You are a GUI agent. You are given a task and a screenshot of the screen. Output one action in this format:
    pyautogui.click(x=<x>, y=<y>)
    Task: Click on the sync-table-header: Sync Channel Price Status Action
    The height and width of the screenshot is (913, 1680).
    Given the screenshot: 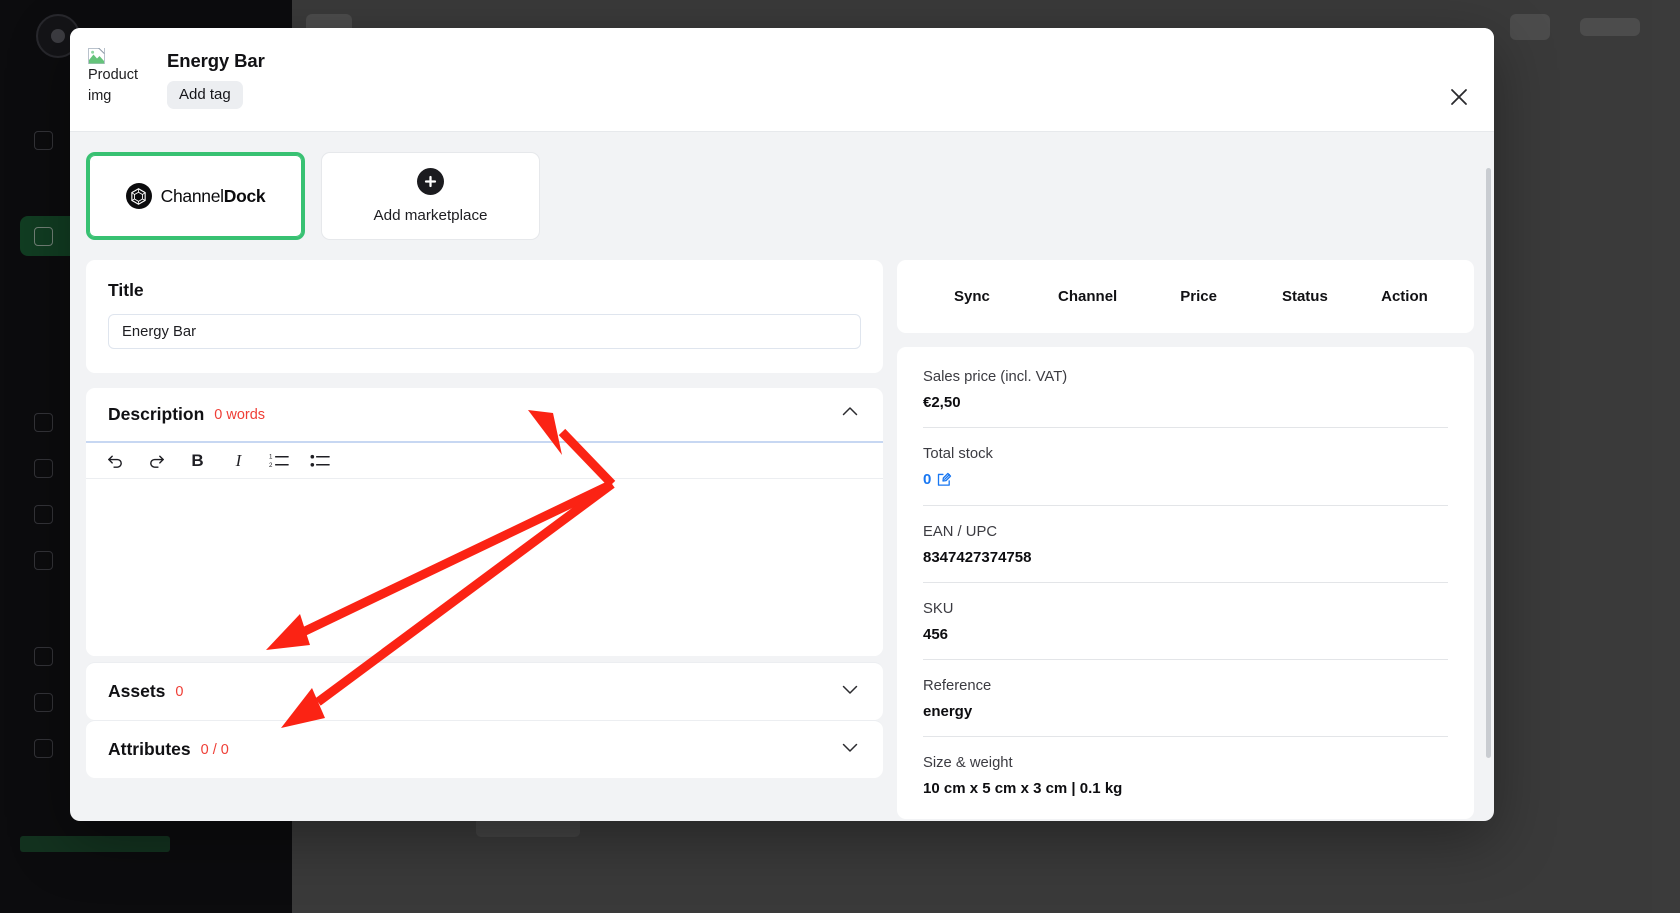 What is the action you would take?
    pyautogui.click(x=1185, y=296)
    